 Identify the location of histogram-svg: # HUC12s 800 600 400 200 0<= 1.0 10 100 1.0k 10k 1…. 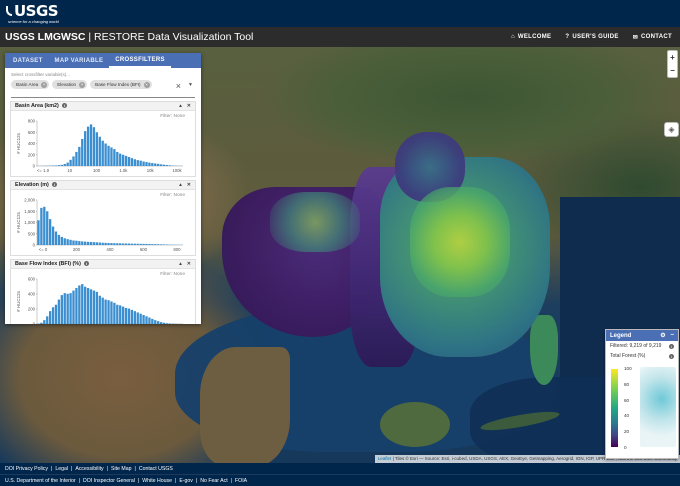
(103, 143).